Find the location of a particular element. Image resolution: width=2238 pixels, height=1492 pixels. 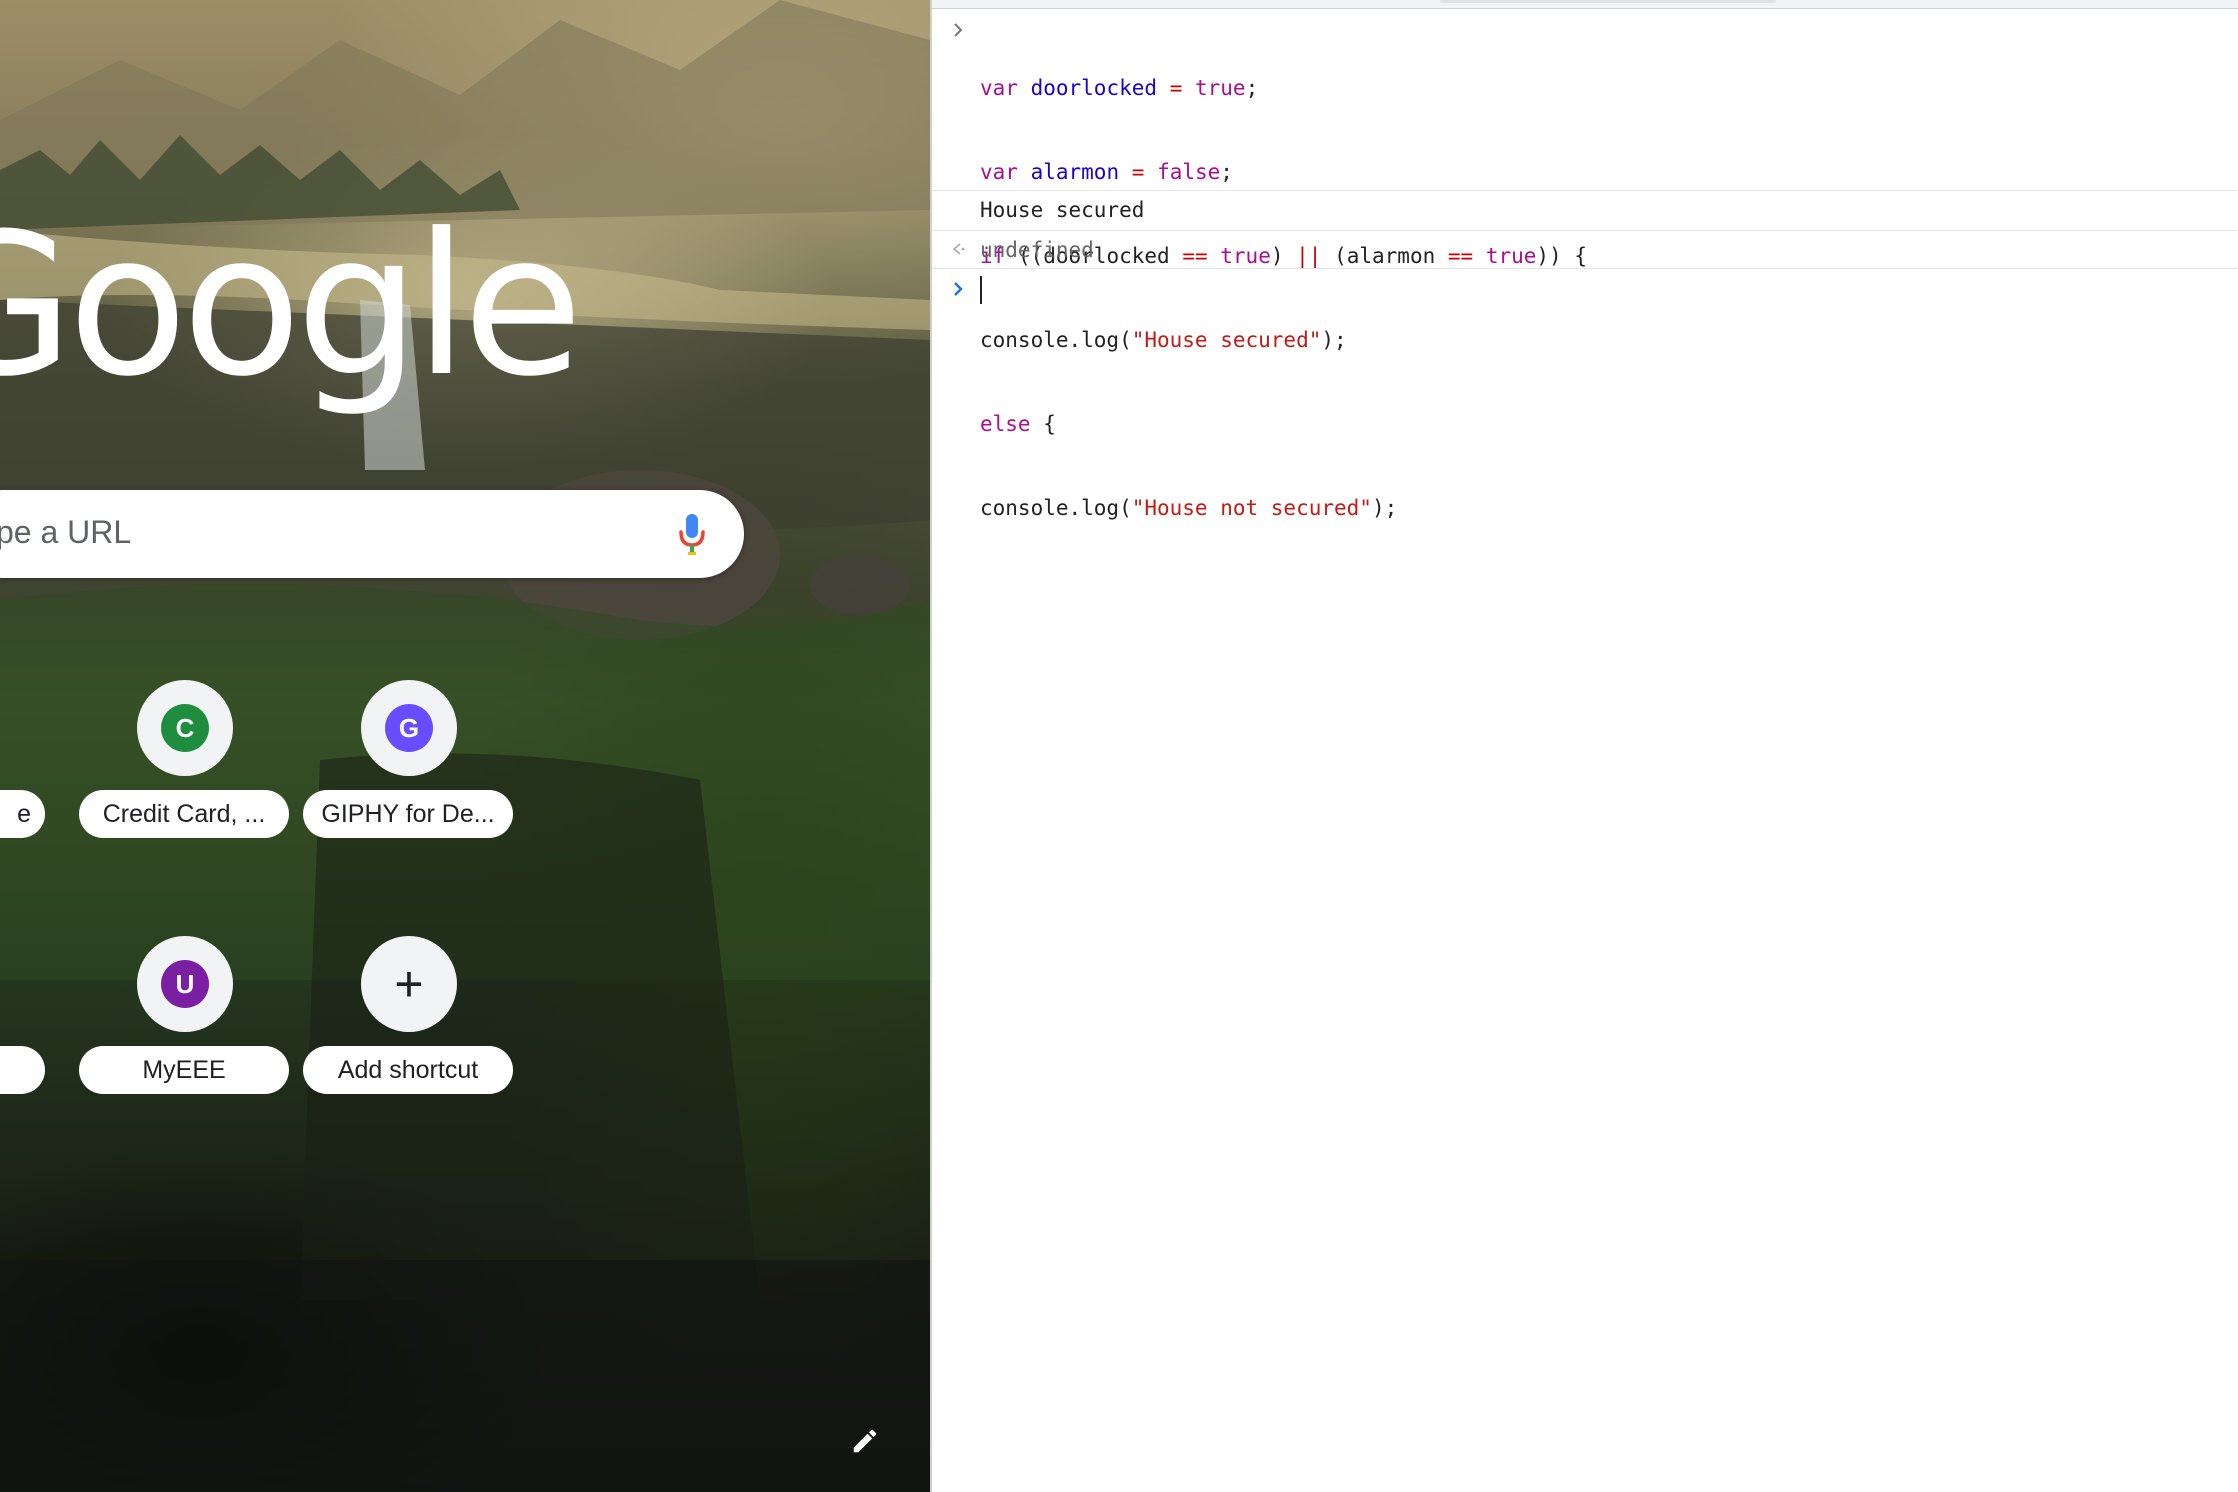

console-log-entry: House secured is located at coordinates (1585, 210).